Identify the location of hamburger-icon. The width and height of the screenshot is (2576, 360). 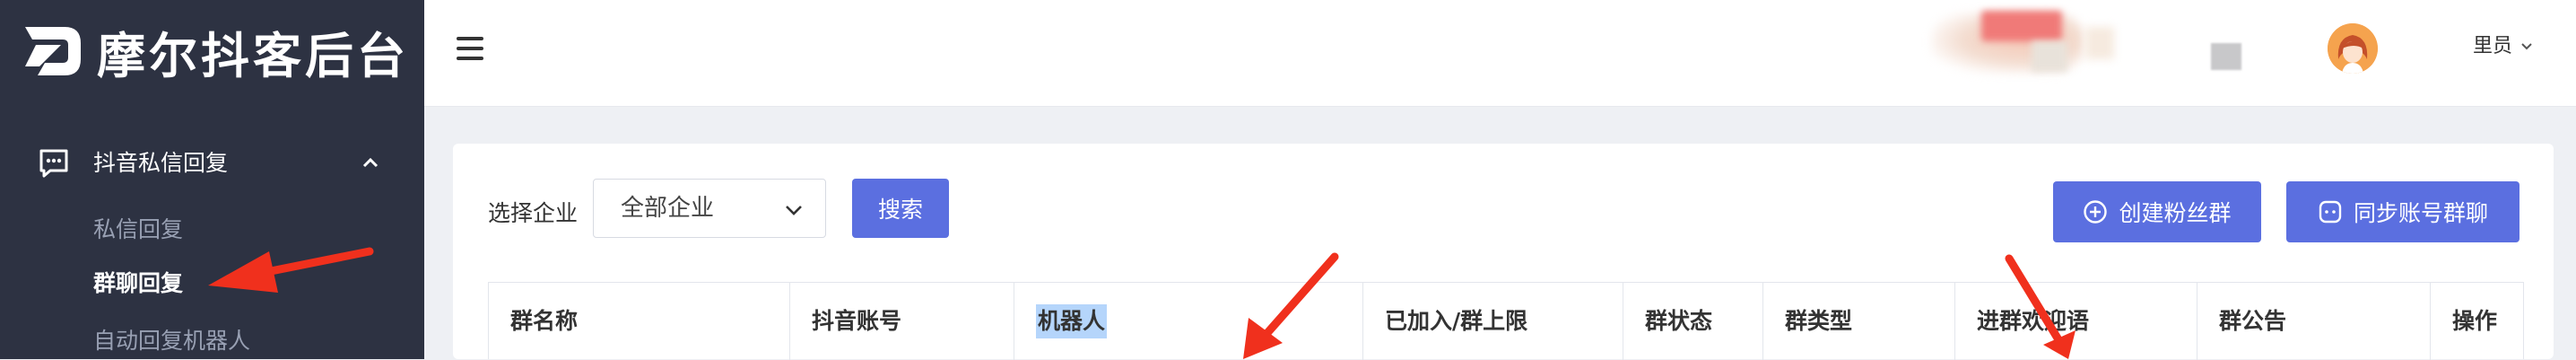
(470, 49).